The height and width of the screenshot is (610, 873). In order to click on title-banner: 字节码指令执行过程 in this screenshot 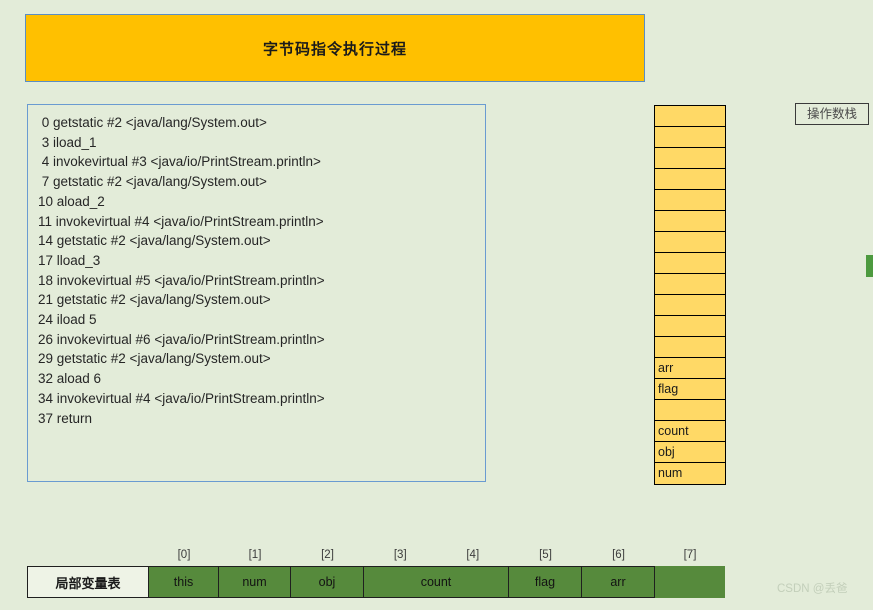, I will do `click(335, 48)`.